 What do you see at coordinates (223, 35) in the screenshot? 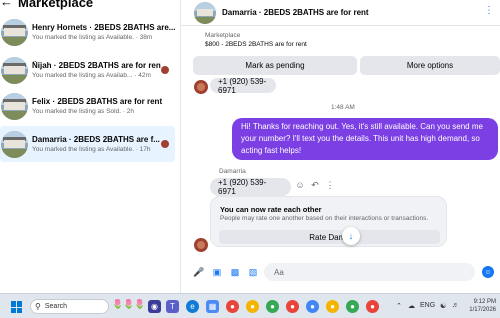
I see `listing-label: Marketplace` at bounding box center [223, 35].